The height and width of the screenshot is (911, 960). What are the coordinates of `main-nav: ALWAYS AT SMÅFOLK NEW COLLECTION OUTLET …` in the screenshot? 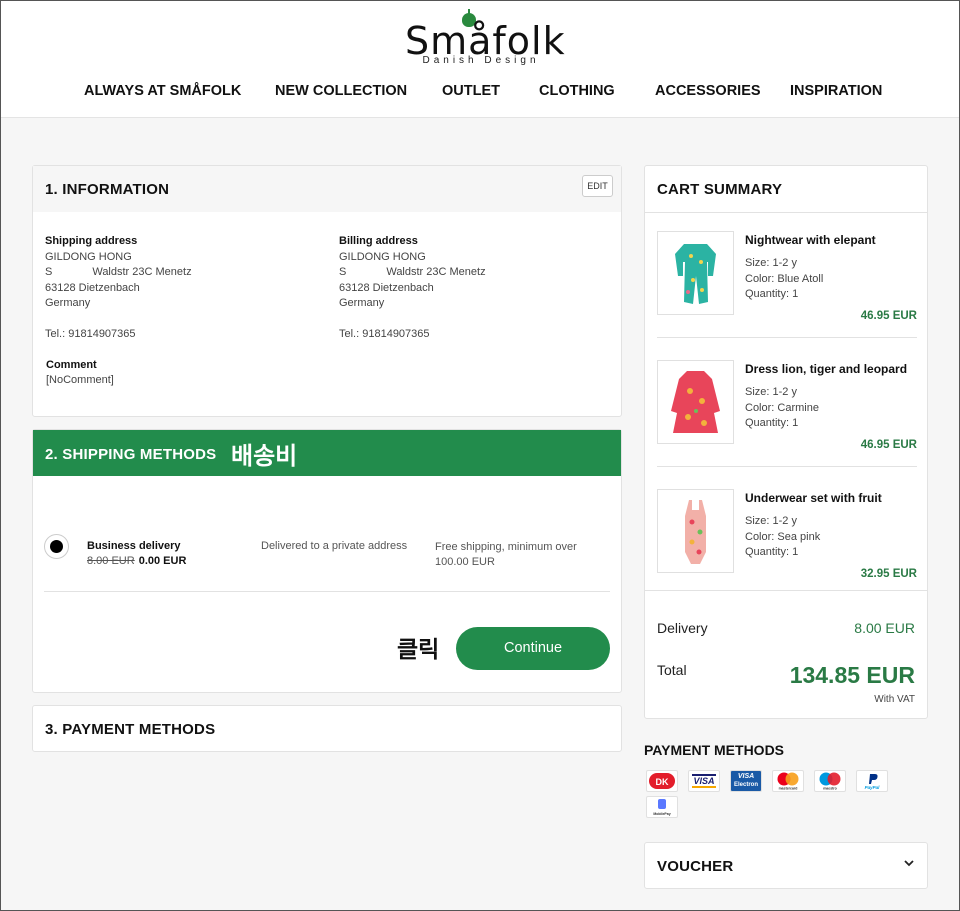 It's located at (480, 93).